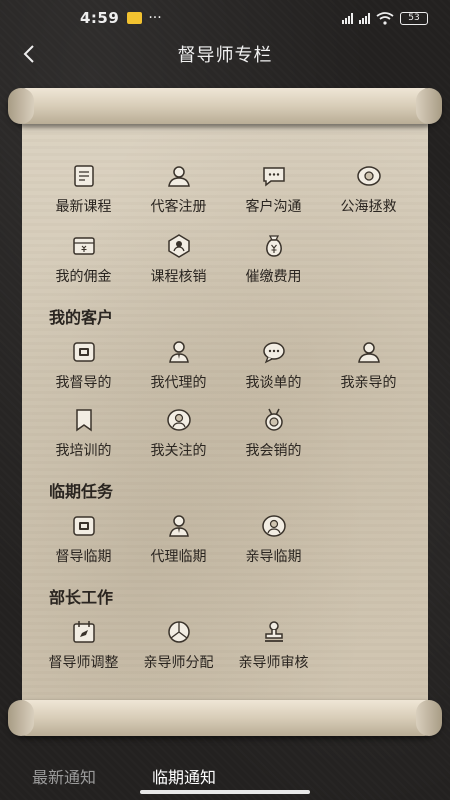  I want to click on task-agent-expiring: 代理临期, so click(178, 540).